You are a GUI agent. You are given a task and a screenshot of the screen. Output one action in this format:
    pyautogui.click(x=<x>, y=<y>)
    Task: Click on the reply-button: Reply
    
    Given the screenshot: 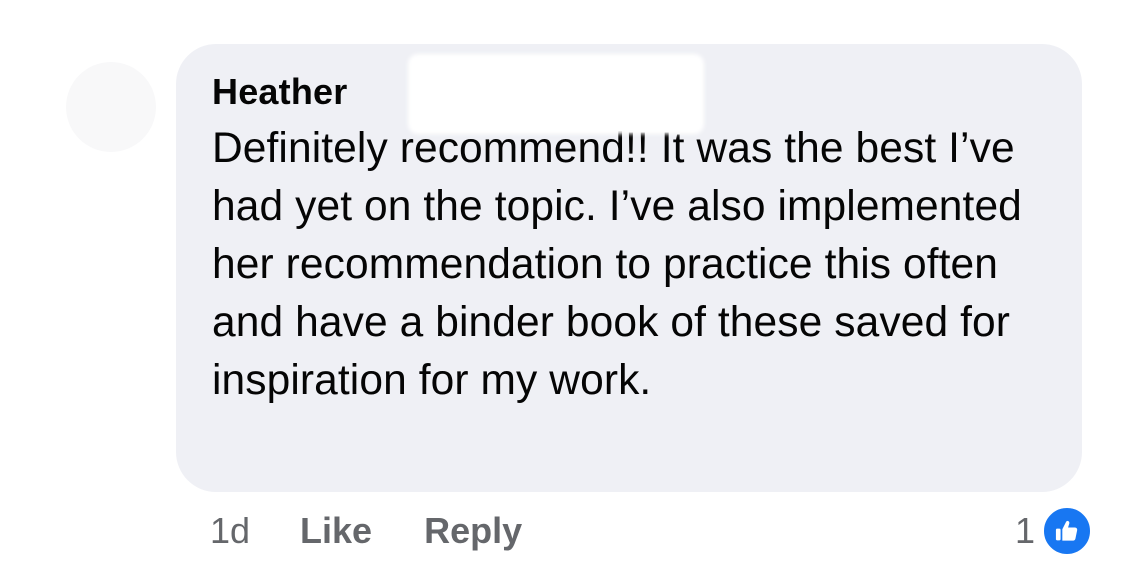 What is the action you would take?
    pyautogui.click(x=473, y=531)
    